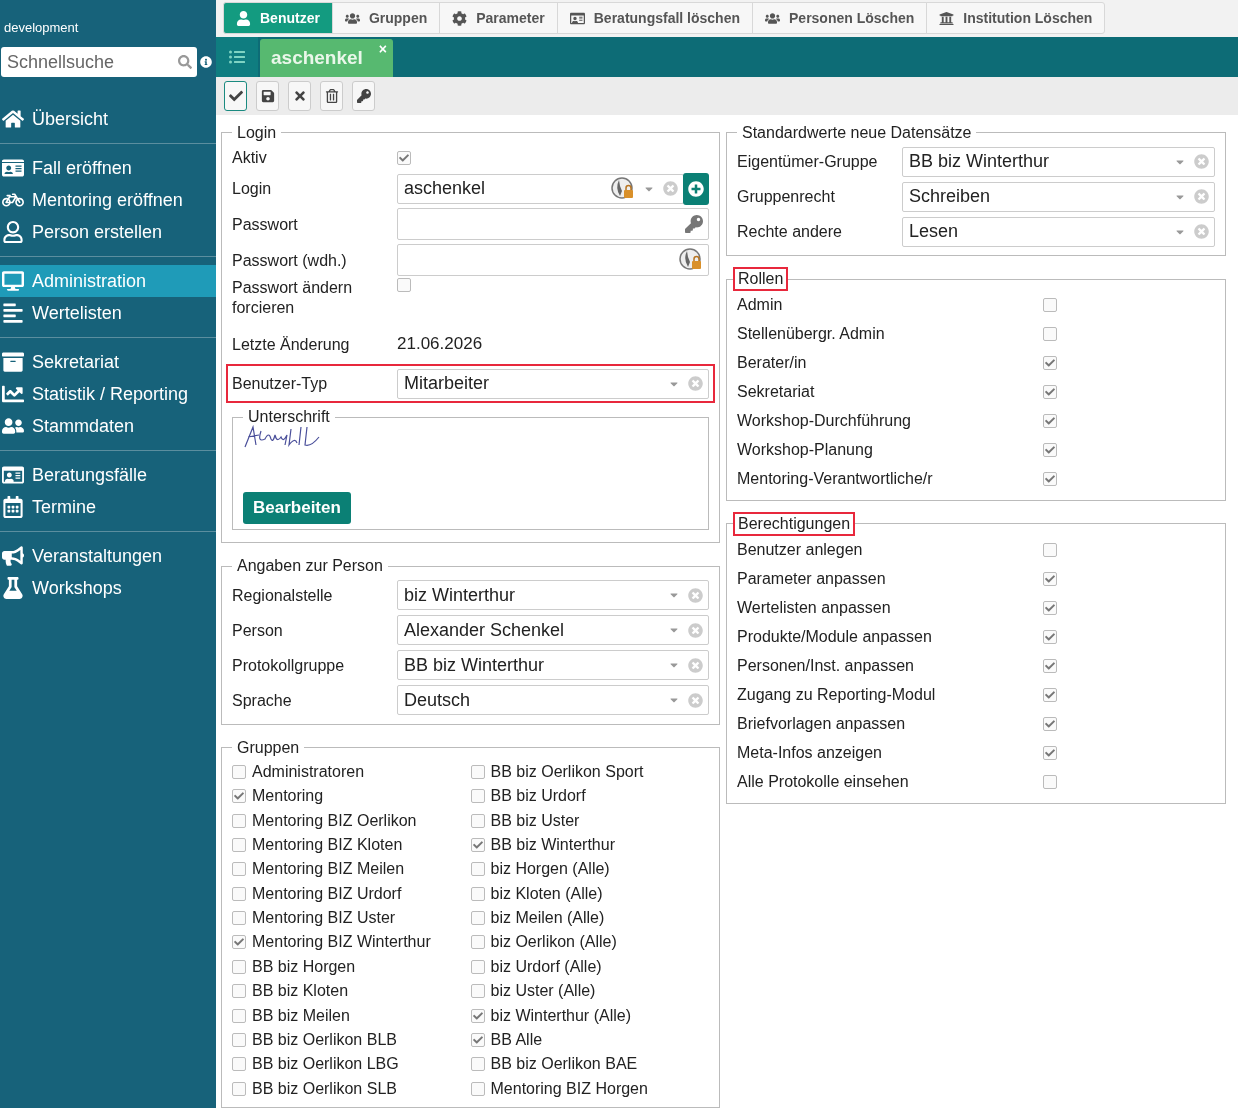  I want to click on key-button, so click(363, 95).